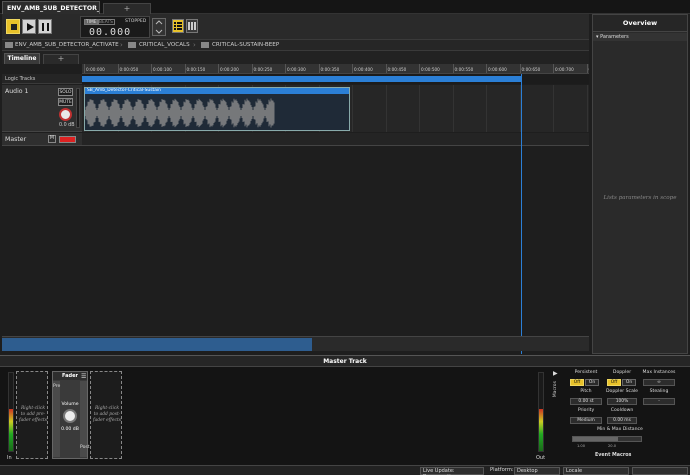 The image size is (690, 475). What do you see at coordinates (22, 58) in the screenshot?
I see `tab-timeline: Timeline` at bounding box center [22, 58].